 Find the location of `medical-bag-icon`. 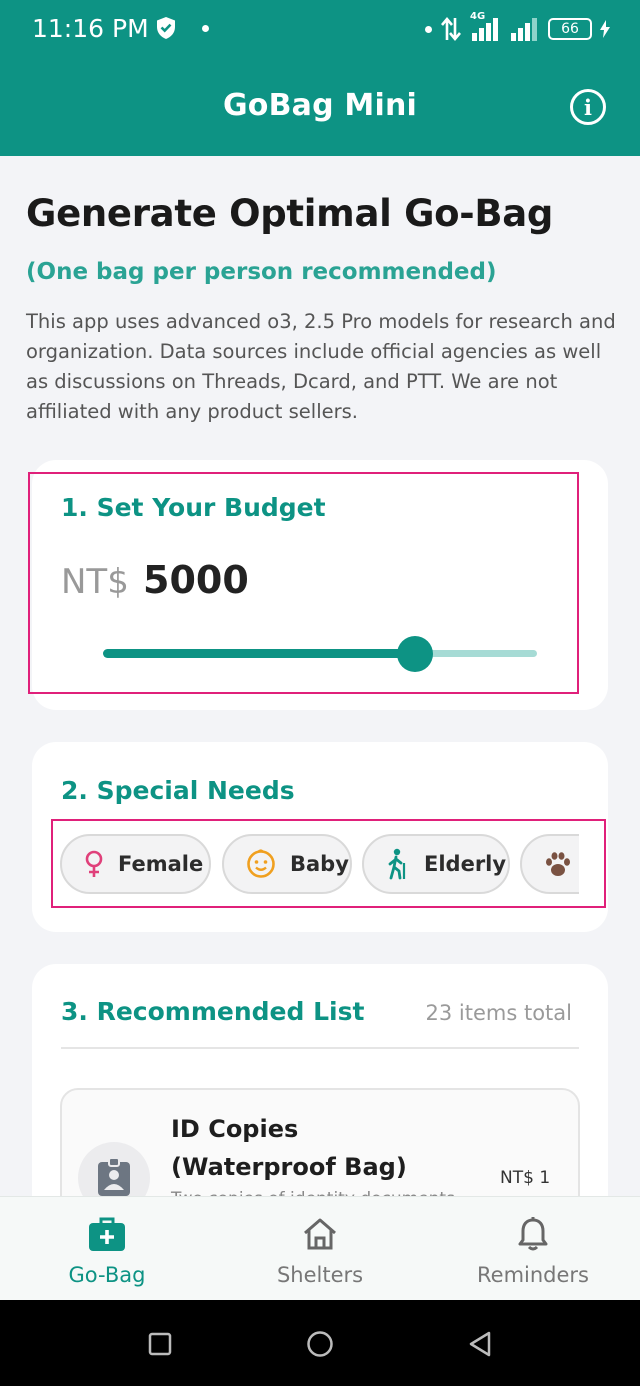

medical-bag-icon is located at coordinates (107, 1234).